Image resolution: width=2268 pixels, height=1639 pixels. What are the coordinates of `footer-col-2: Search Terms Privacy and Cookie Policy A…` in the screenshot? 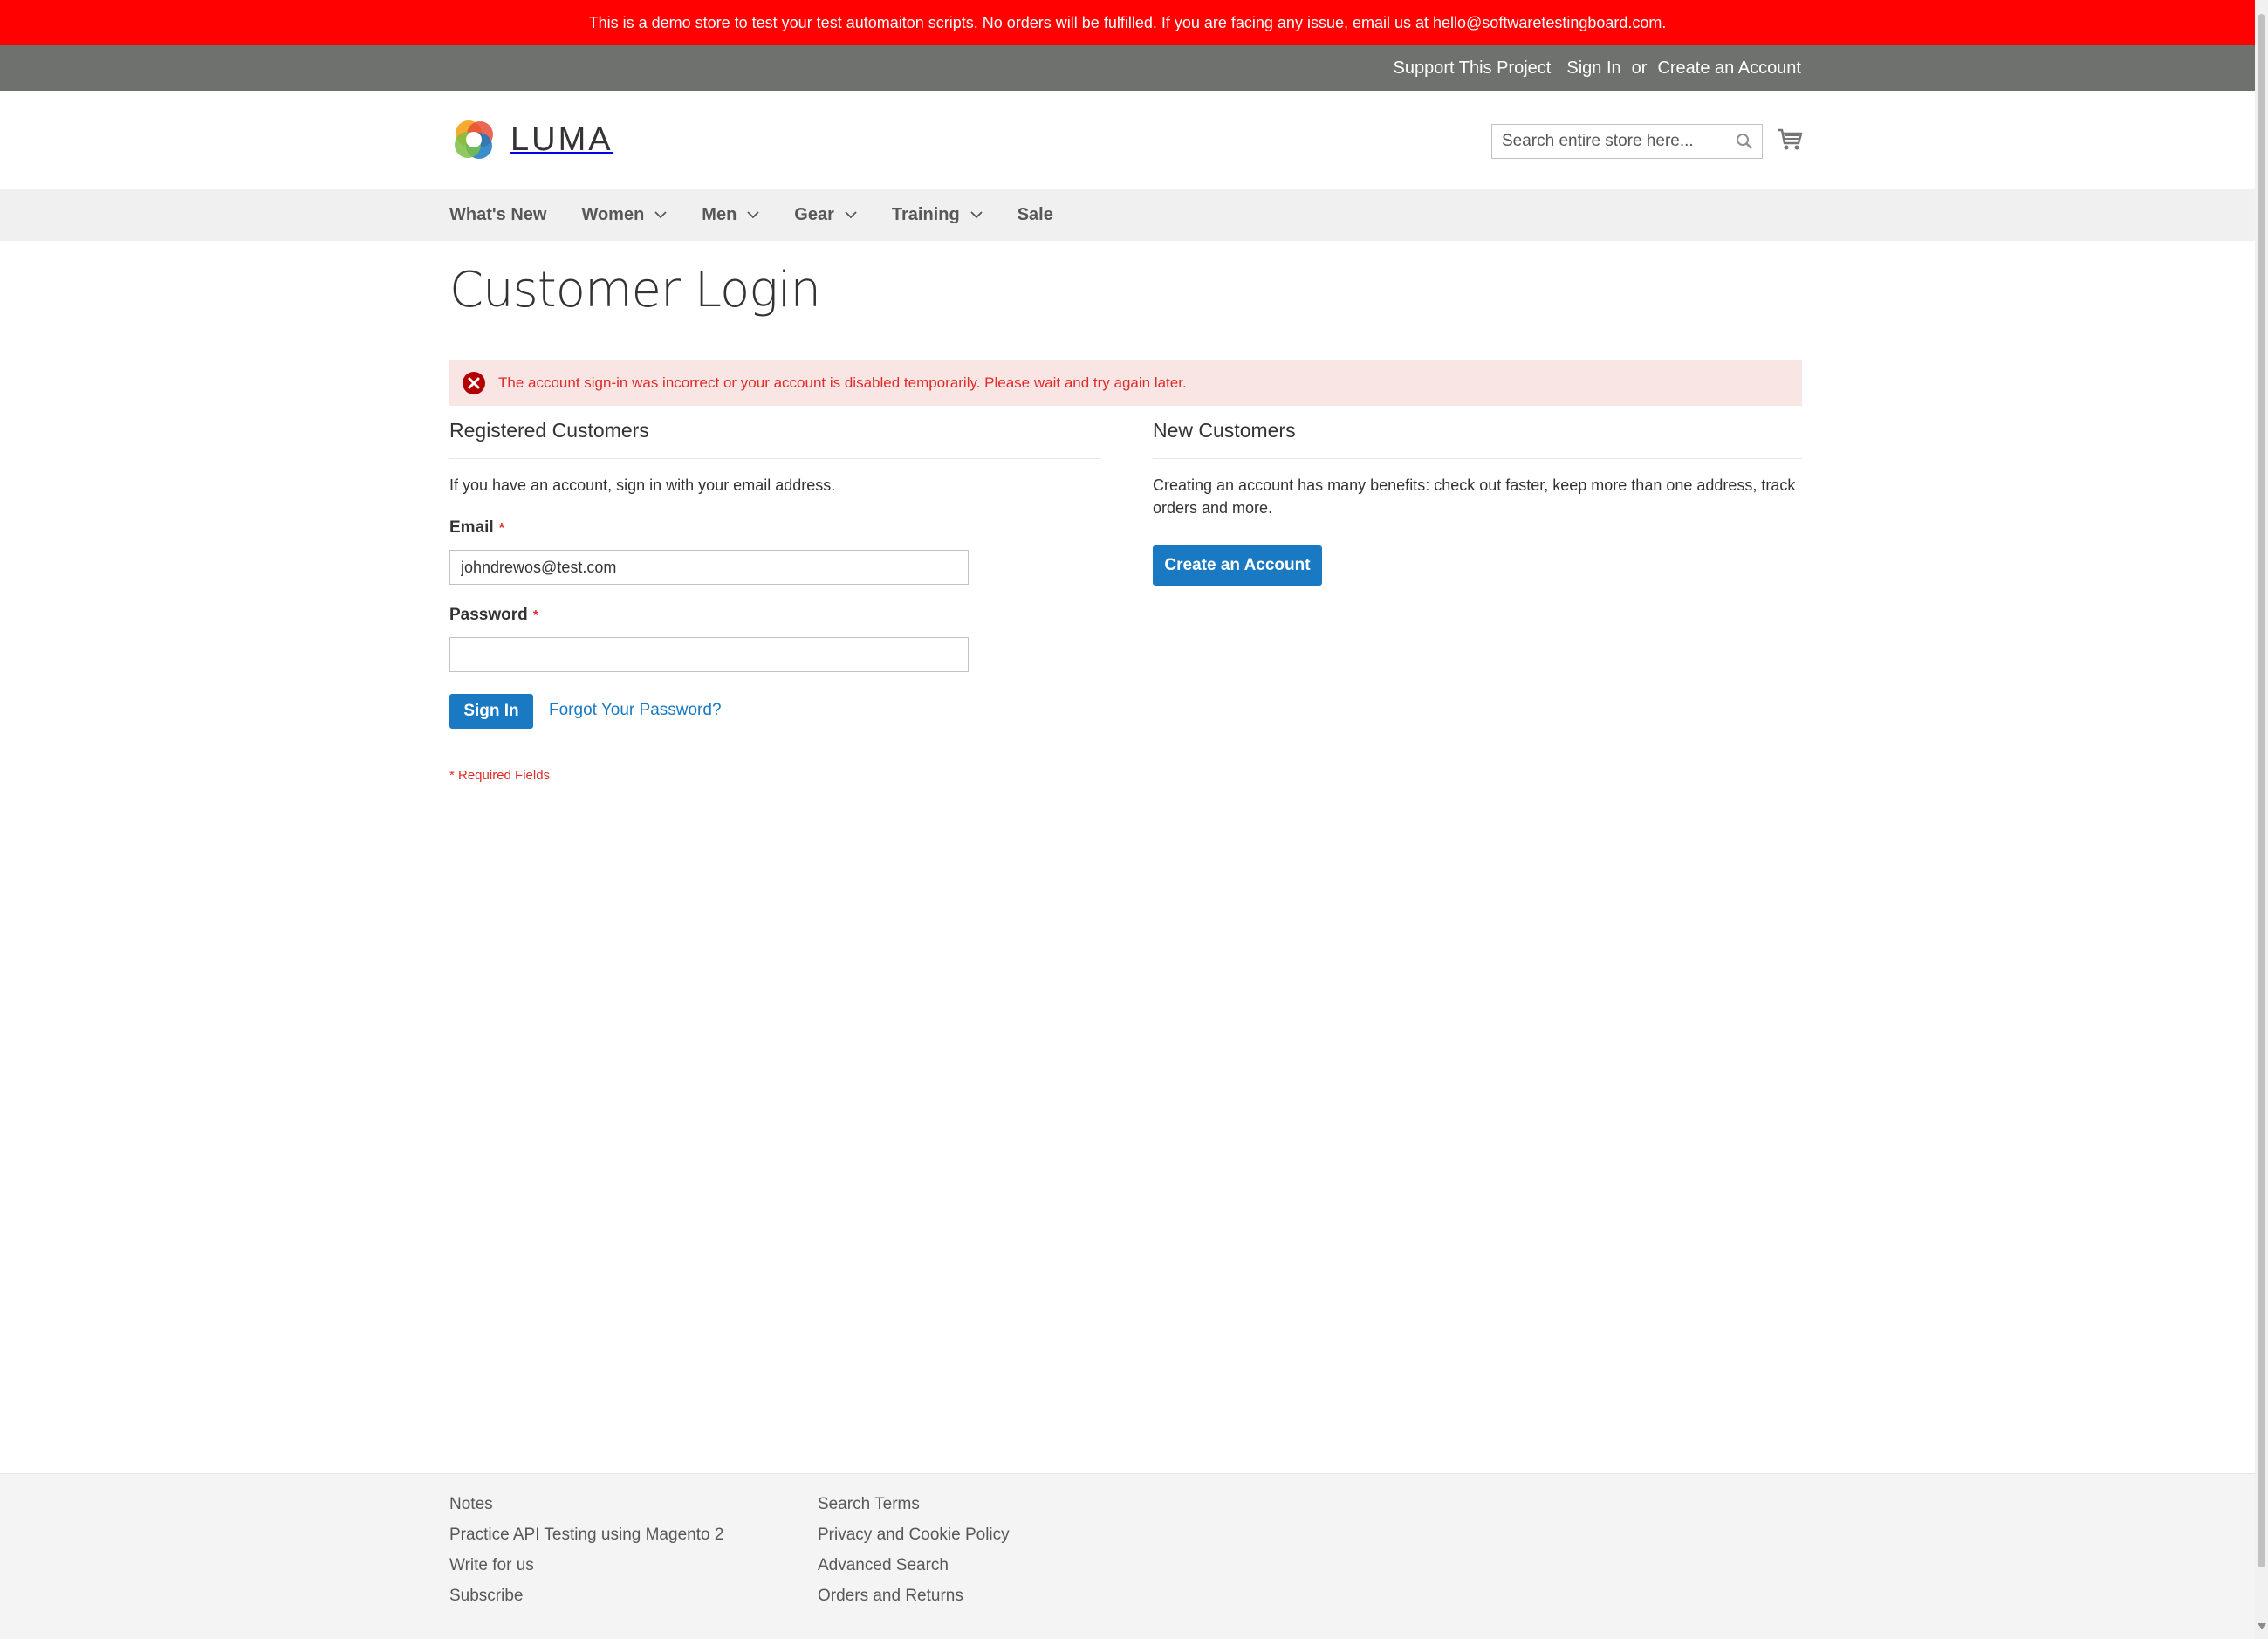 It's located at (914, 1556).